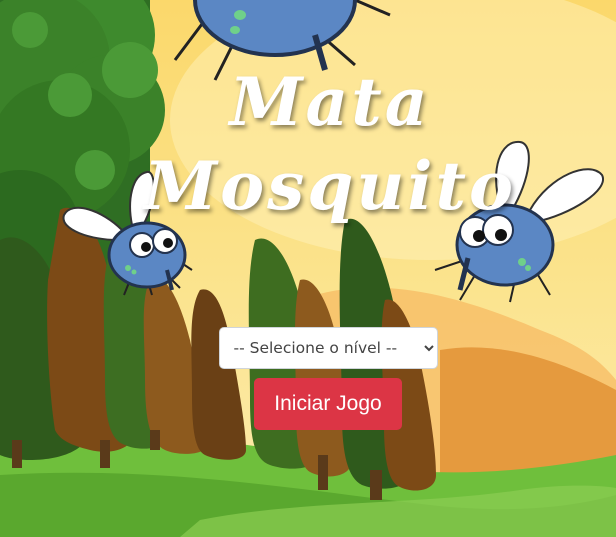 This screenshot has width=616, height=537. I want to click on start-game-button: Iniciar Jogo, so click(328, 404).